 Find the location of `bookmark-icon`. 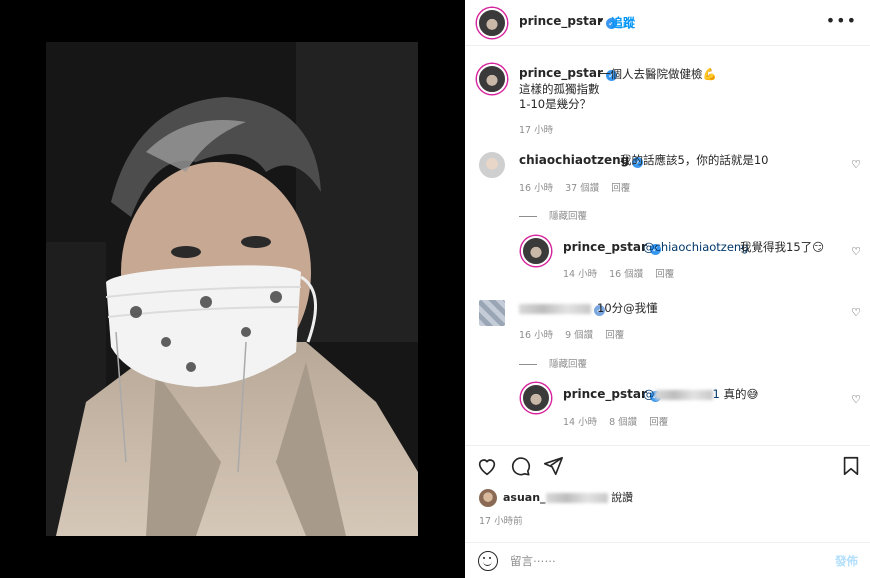

bookmark-icon is located at coordinates (851, 466).